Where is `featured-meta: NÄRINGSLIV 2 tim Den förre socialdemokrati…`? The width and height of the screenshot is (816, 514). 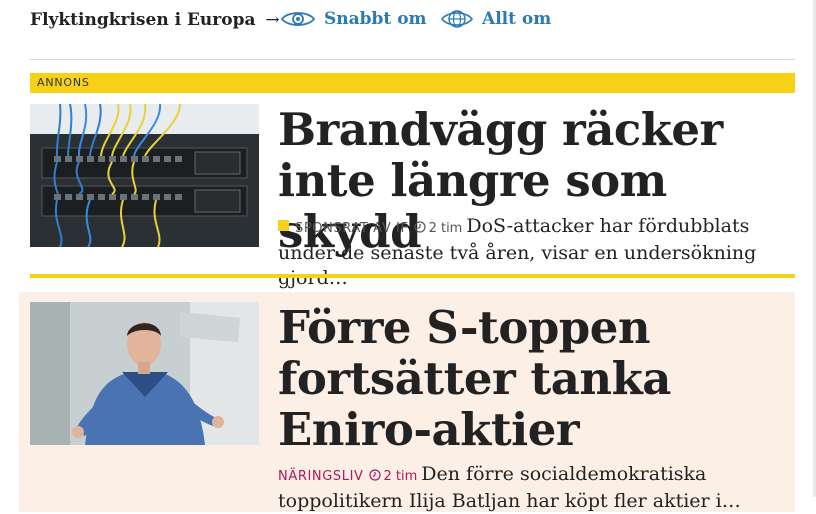 featured-meta: NÄRINGSLIV 2 tim Den förre socialdemokrati… is located at coordinates (538, 488).